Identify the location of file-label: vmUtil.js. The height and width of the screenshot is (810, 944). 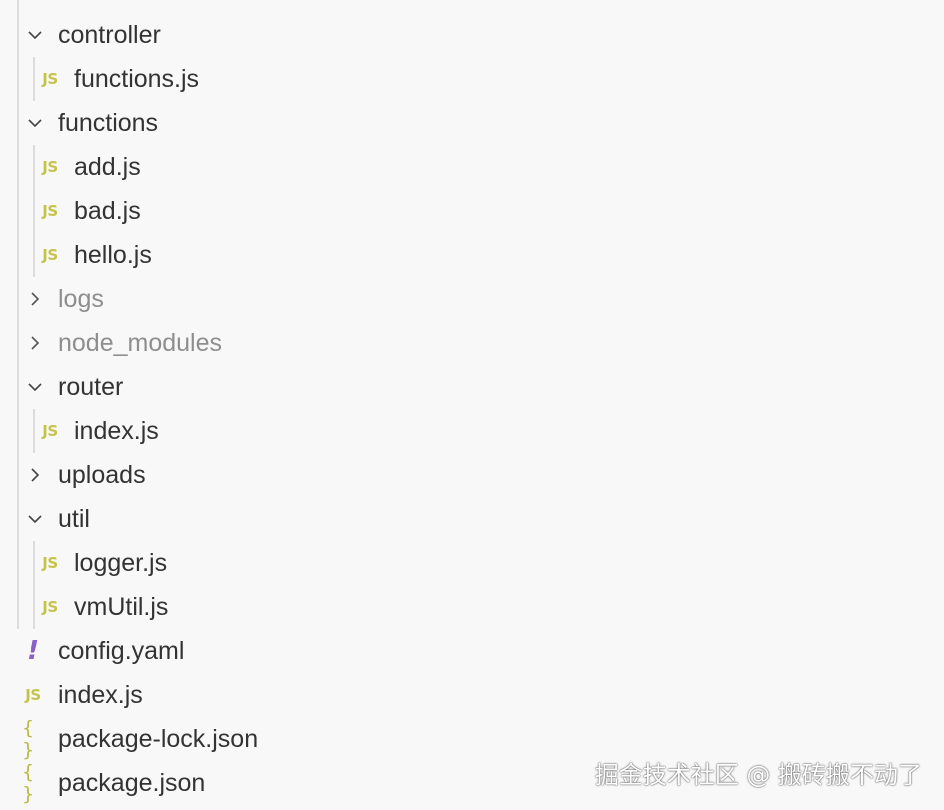
(121, 606).